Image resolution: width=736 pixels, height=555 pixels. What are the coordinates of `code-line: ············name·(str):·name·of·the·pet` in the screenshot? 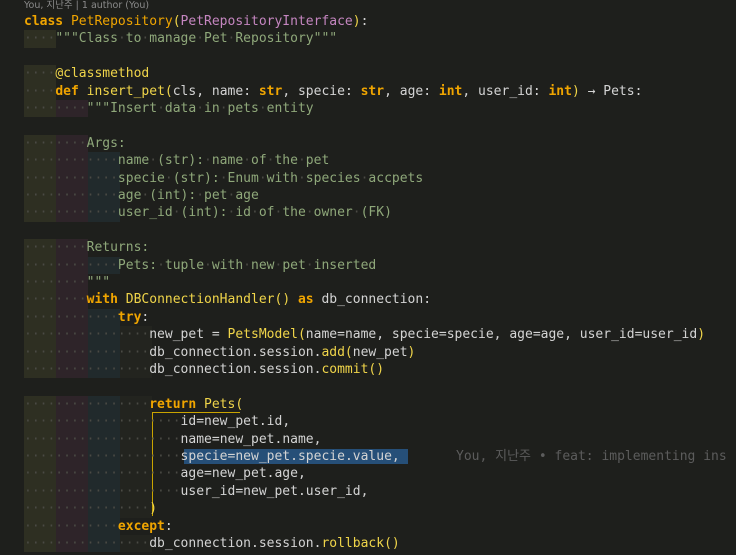 It's located at (176, 160).